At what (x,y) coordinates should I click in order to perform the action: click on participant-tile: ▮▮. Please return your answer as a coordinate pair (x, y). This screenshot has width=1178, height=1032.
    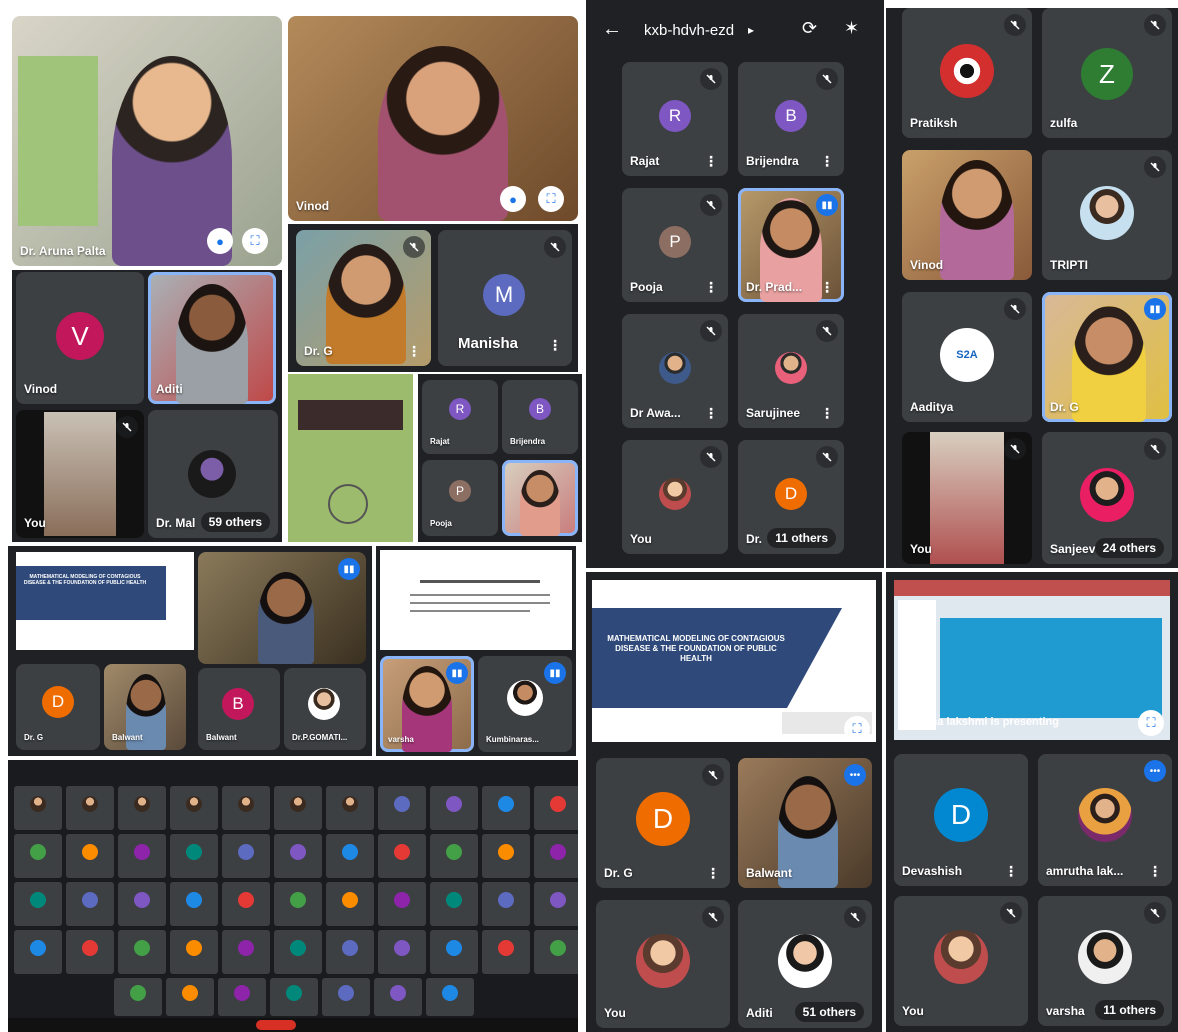
    Looking at the image, I should click on (282, 608).